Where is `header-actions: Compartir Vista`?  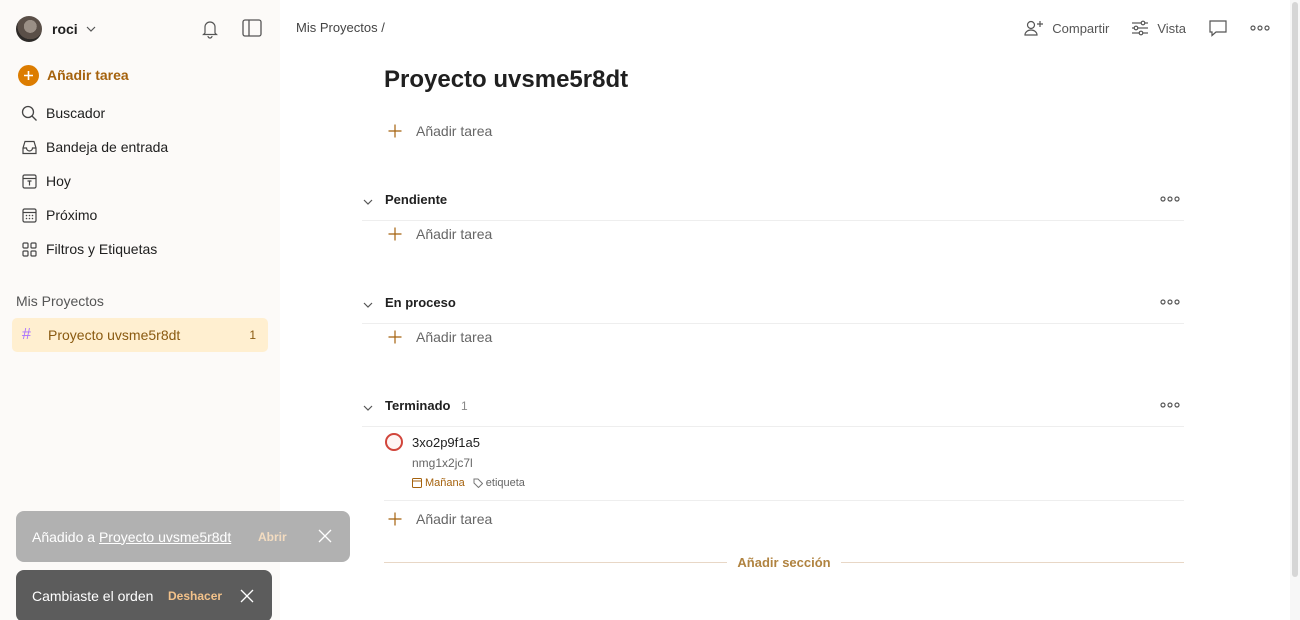
header-actions: Compartir Vista is located at coordinates (1136, 28).